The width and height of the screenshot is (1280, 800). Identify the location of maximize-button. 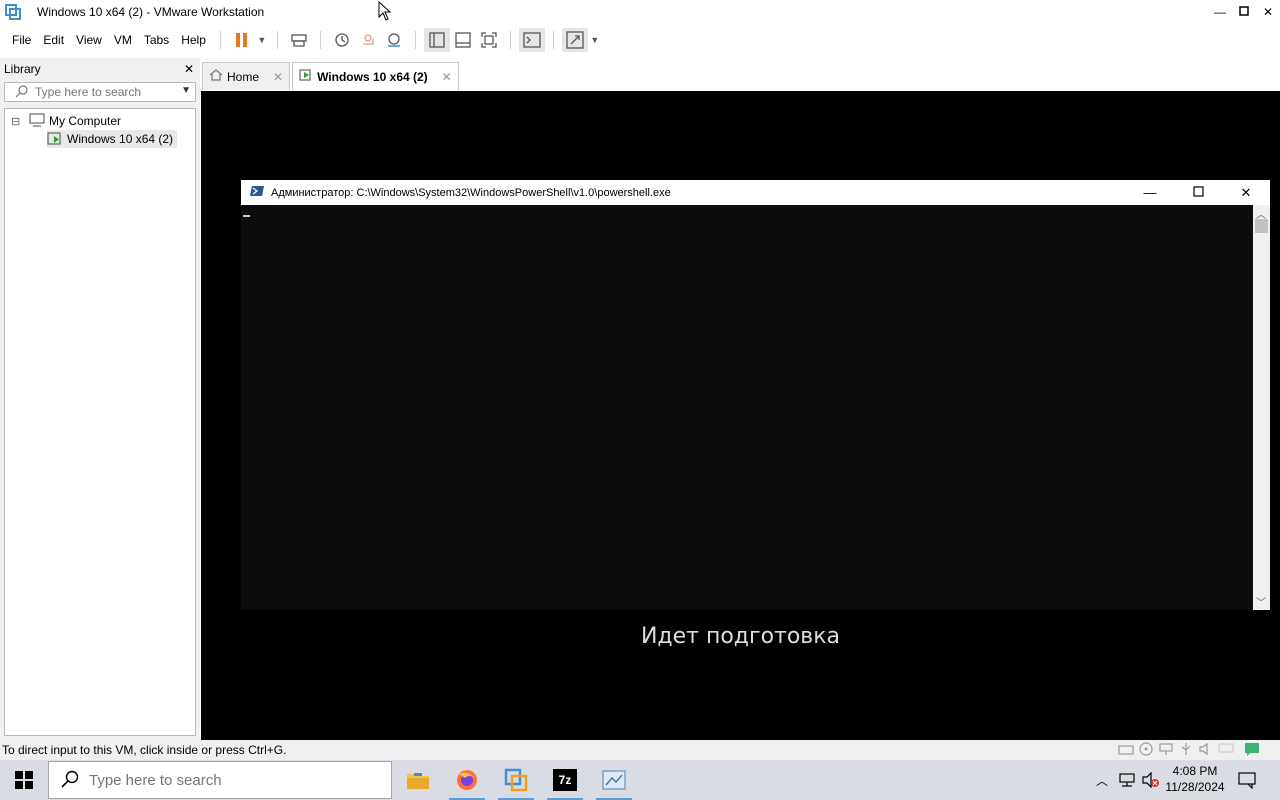
(1244, 12).